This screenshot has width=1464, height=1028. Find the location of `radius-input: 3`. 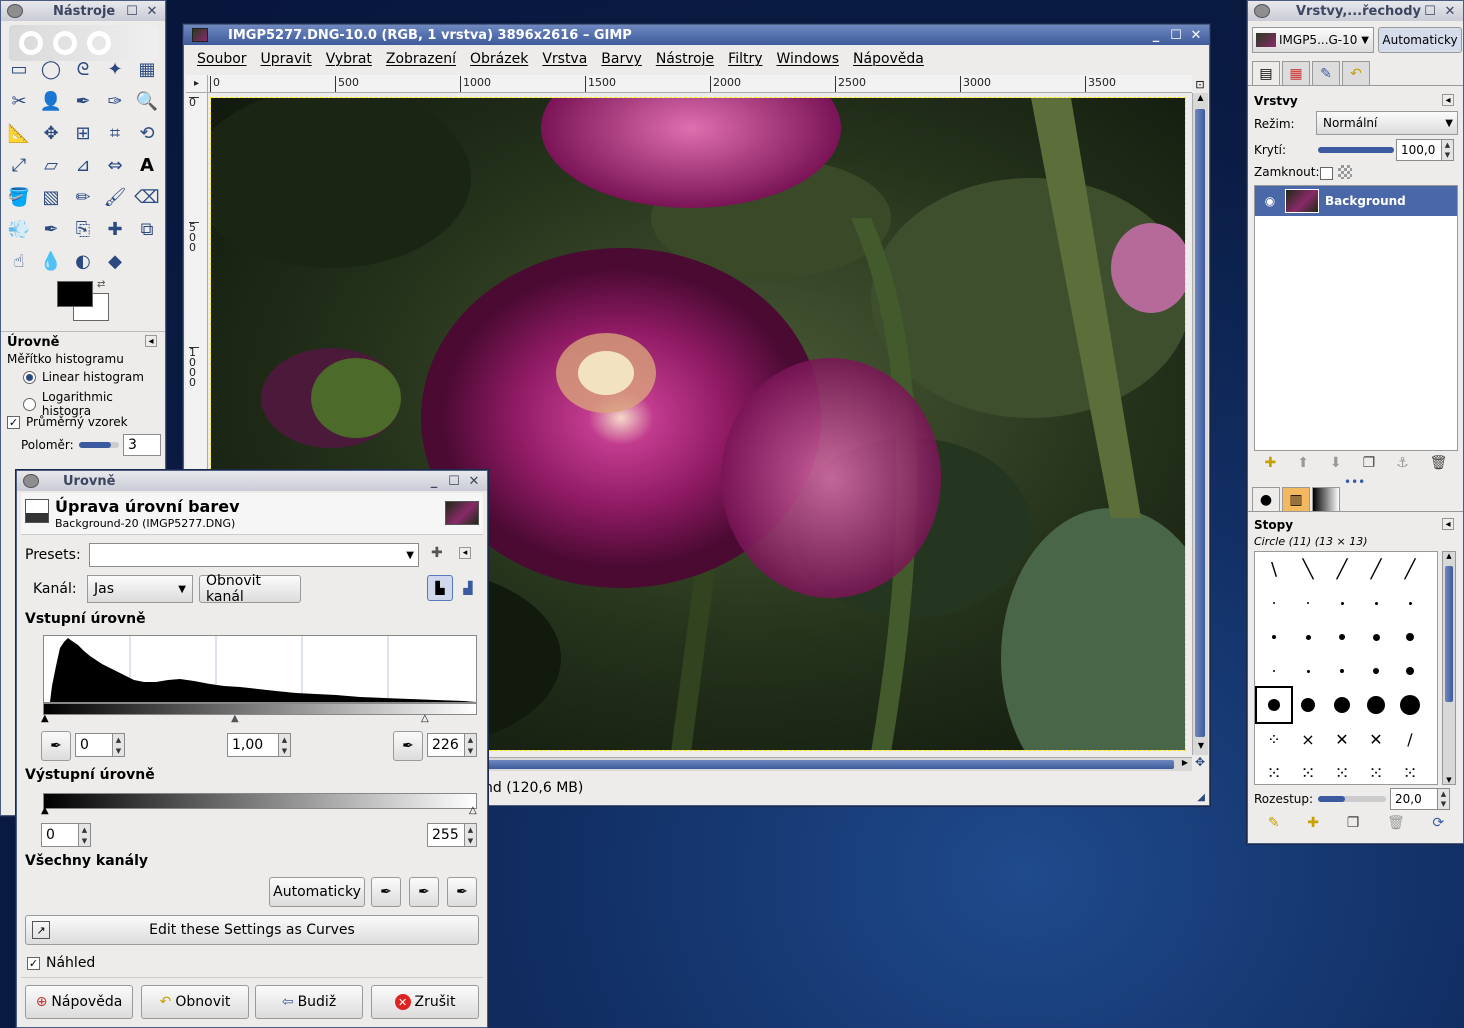

radius-input: 3 is located at coordinates (142, 445).